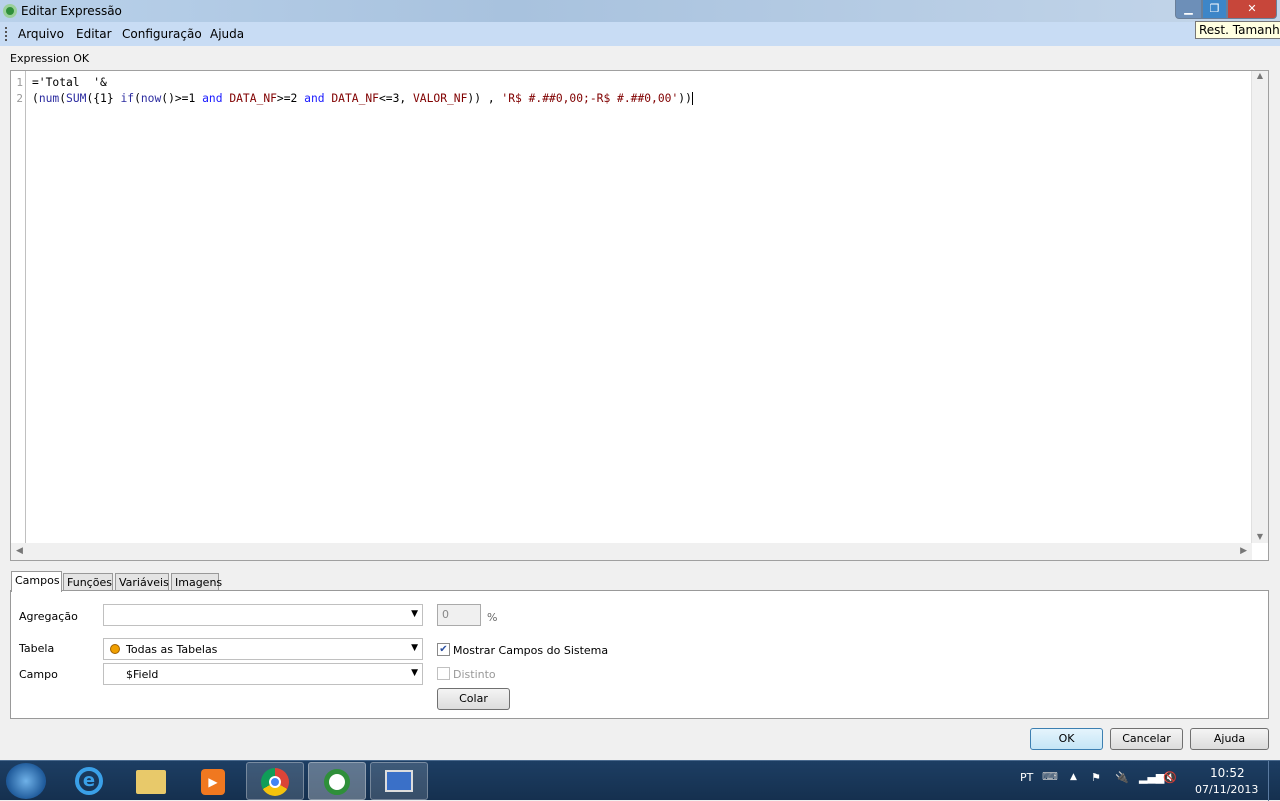  Describe the element at coordinates (1146, 739) in the screenshot. I see `cancel-button: Cancelar` at that location.